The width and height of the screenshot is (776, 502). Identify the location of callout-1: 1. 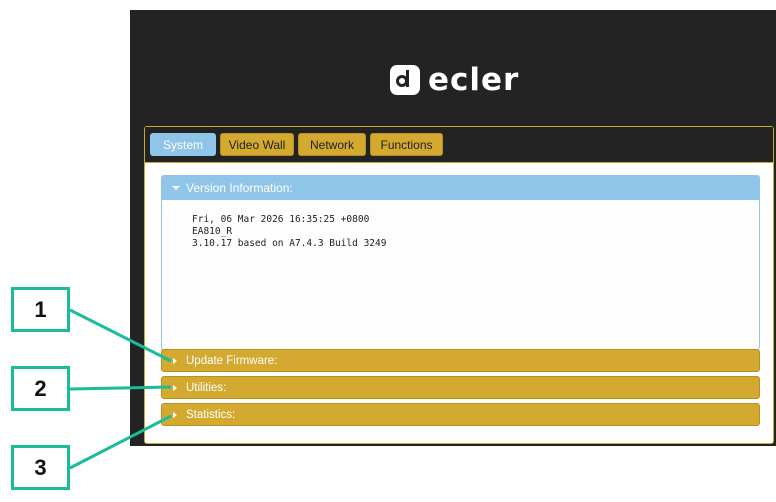
(40, 309).